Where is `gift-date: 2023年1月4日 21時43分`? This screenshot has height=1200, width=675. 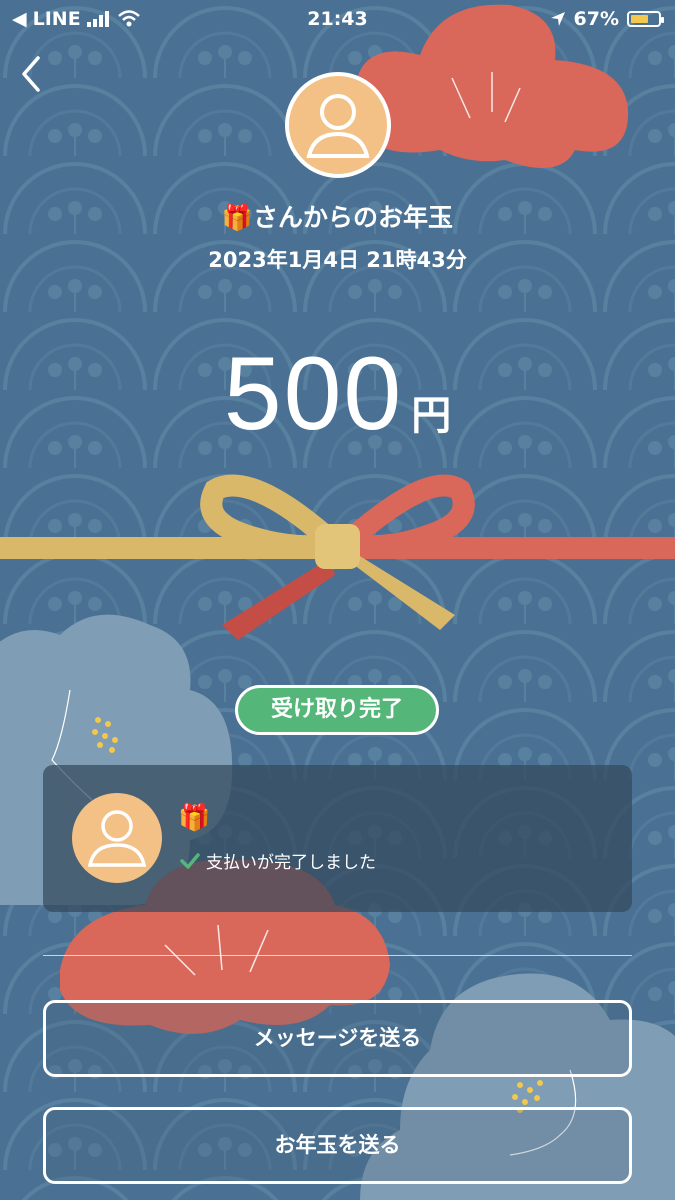
gift-date: 2023年1月4日 21時43分 is located at coordinates (337, 260).